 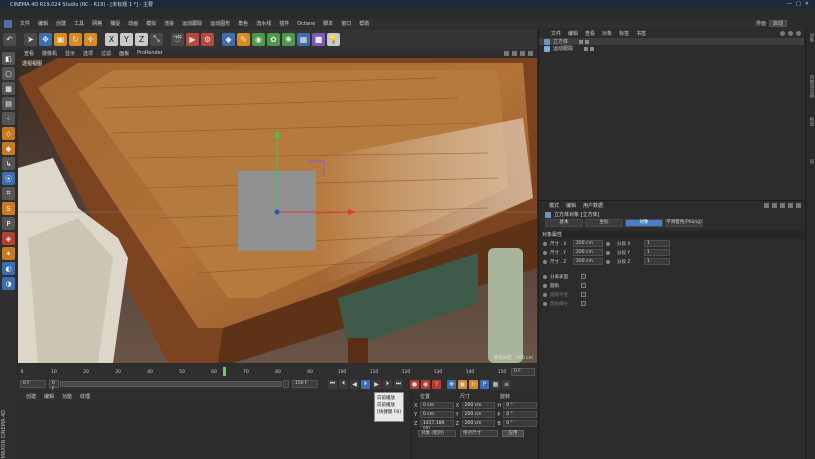 I want to click on end-frame-field: 150 F, so click(x=305, y=384).